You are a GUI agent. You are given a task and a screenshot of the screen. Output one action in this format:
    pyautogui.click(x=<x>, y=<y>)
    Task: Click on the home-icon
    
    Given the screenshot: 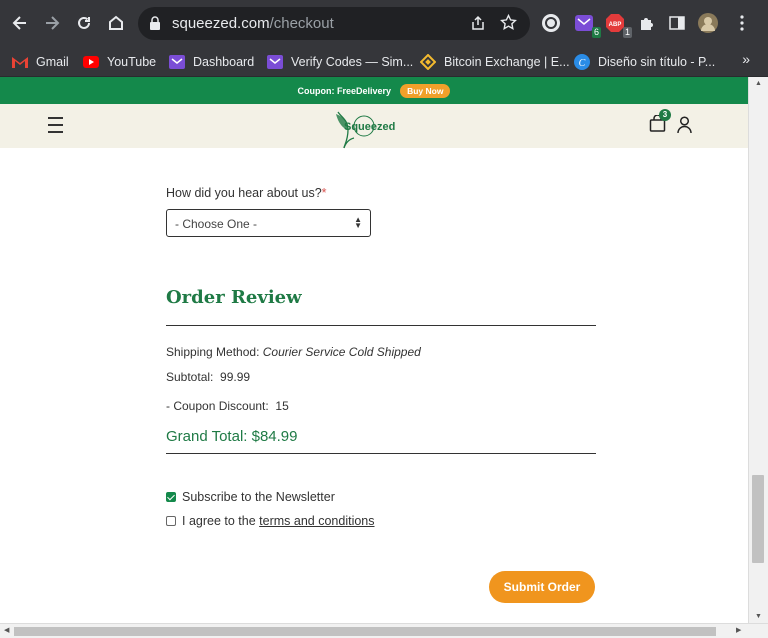 What is the action you would take?
    pyautogui.click(x=116, y=22)
    